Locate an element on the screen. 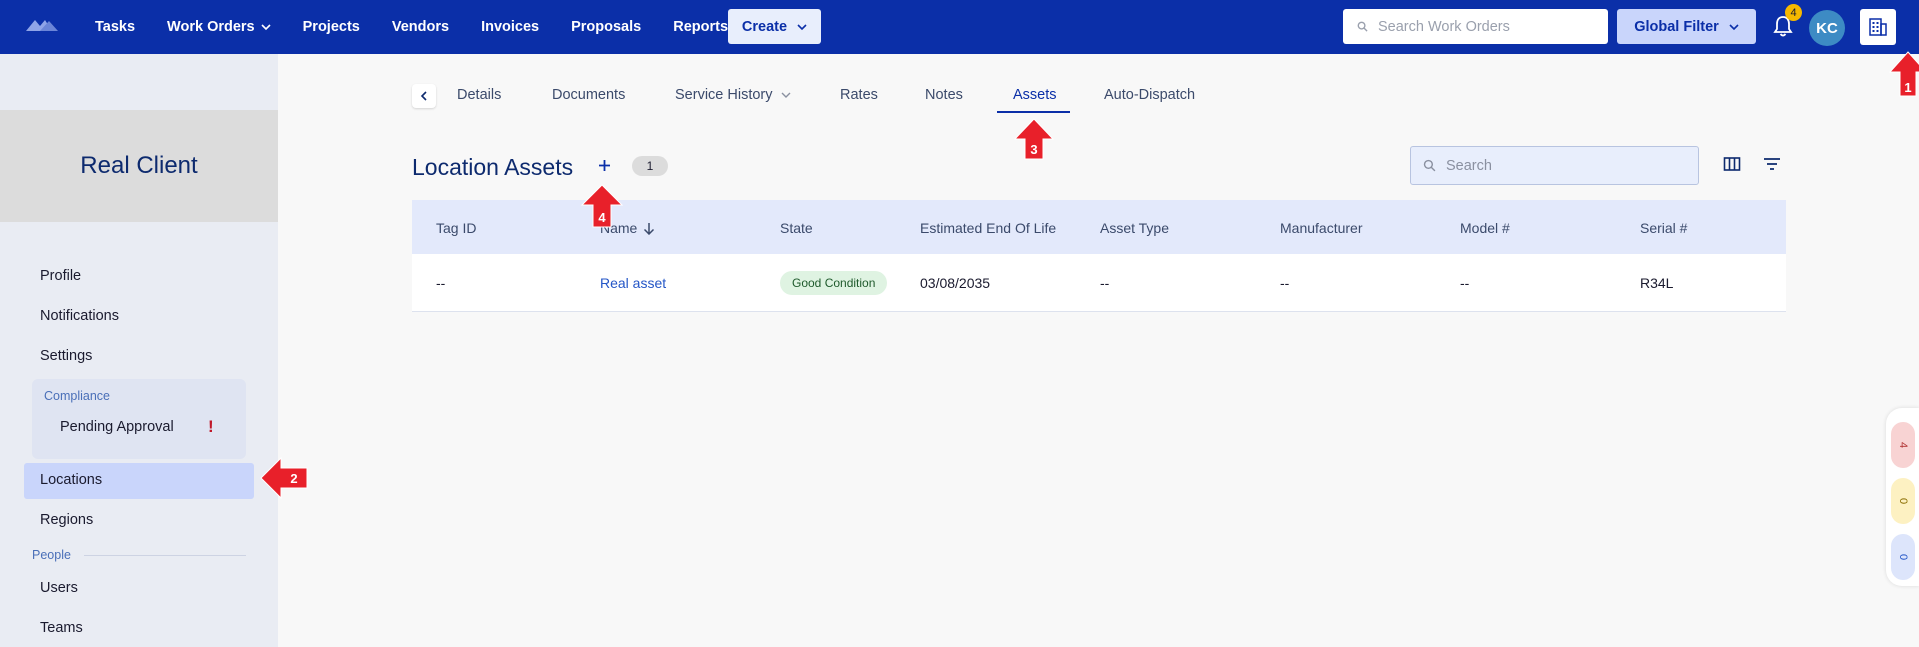 The width and height of the screenshot is (1919, 647). nav-proposals: Proposals is located at coordinates (606, 27).